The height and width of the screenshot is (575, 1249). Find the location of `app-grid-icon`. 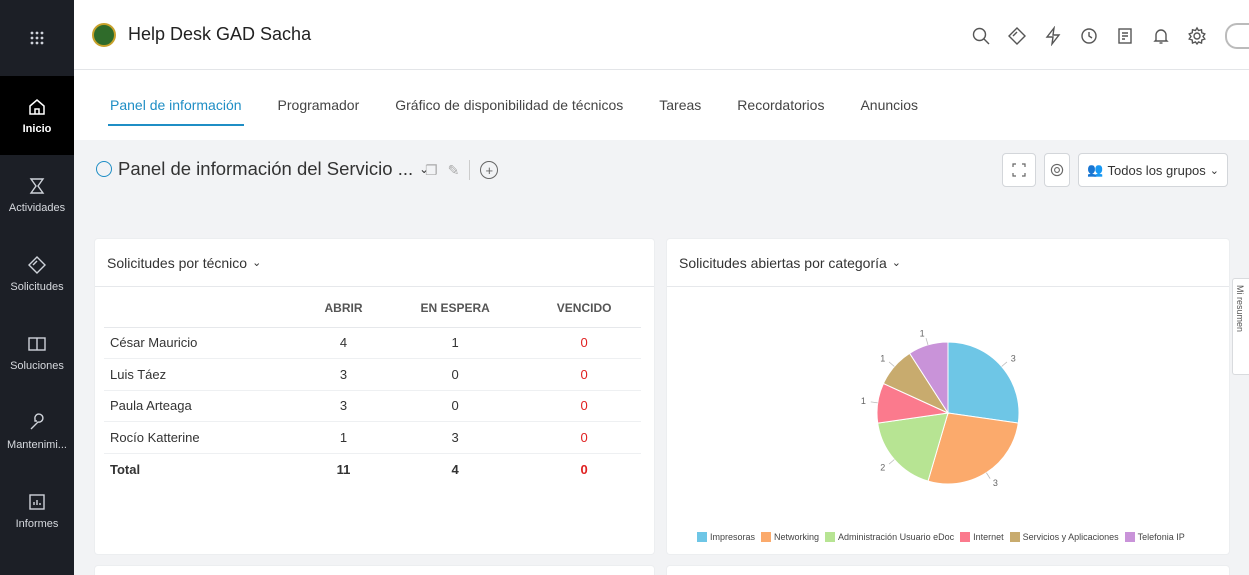

app-grid-icon is located at coordinates (37, 38).